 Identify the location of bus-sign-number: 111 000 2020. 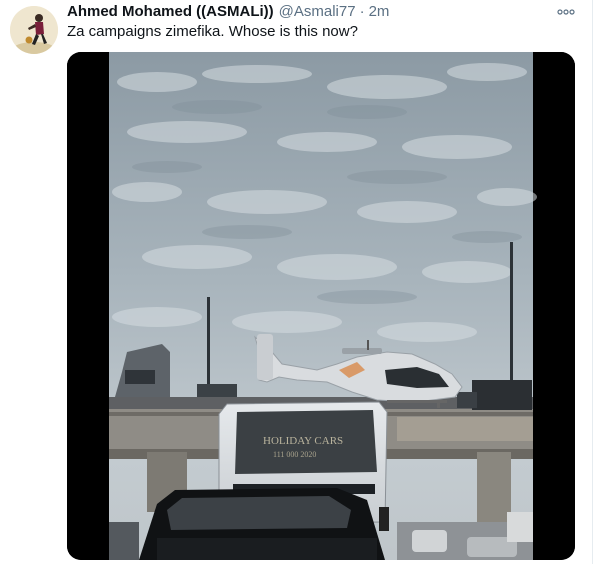
(294, 454).